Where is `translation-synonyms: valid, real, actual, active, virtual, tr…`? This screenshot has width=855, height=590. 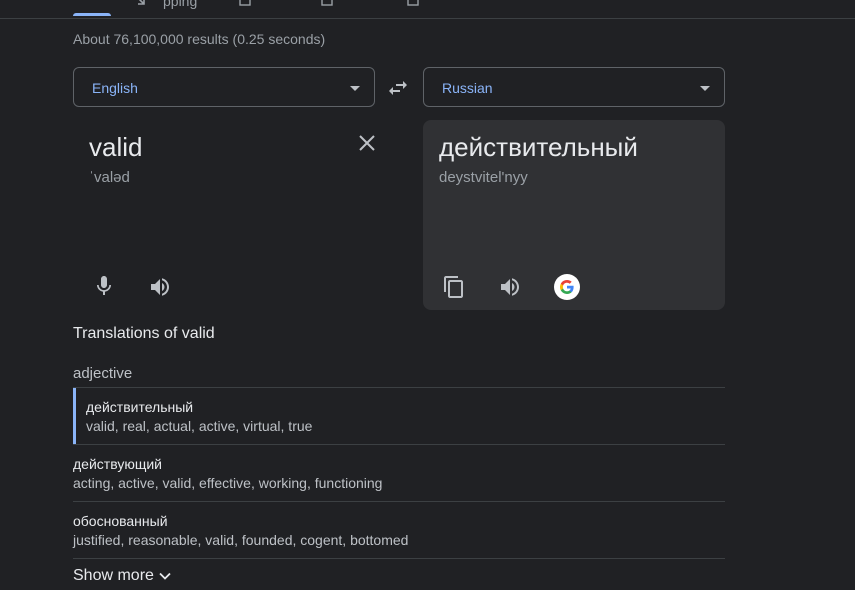
translation-synonyms: valid, real, actual, active, virtual, tr… is located at coordinates (199, 426).